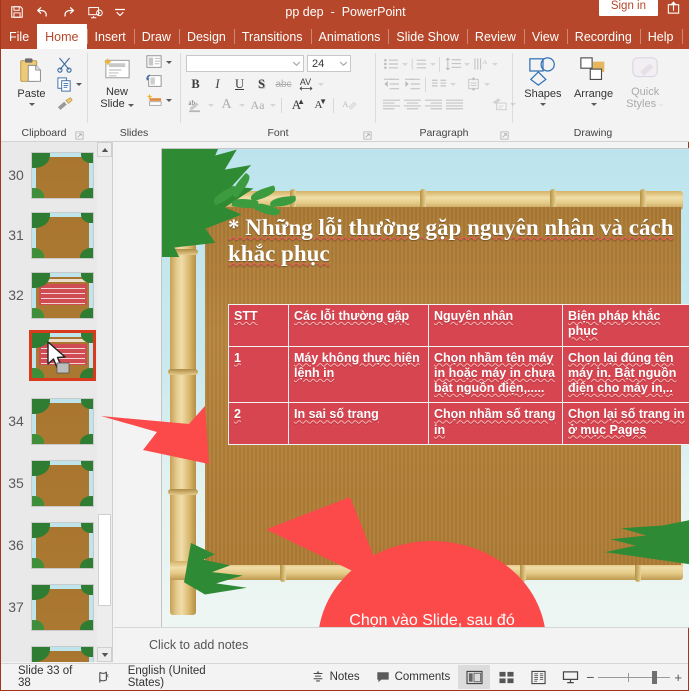 The height and width of the screenshot is (691, 689). Describe the element at coordinates (405, 64) in the screenshot. I see `bullets-caret-icon` at that location.